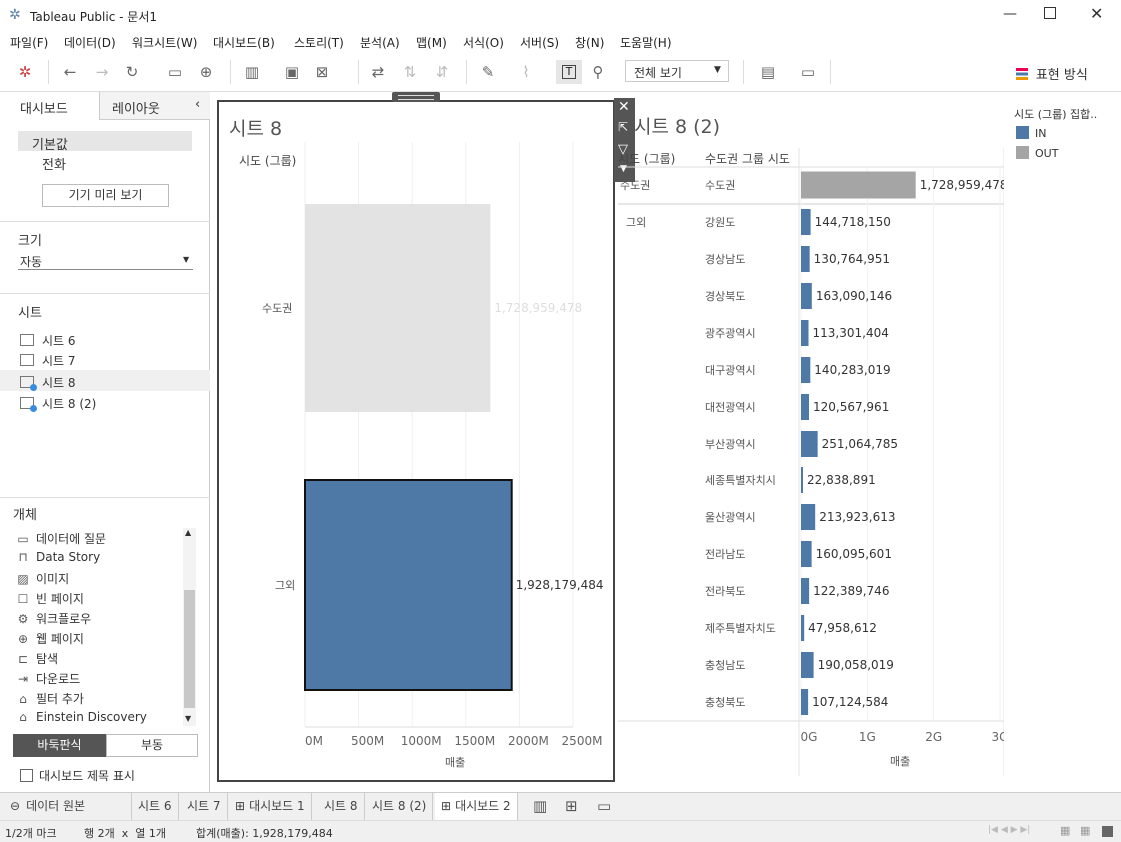  Describe the element at coordinates (48, 360) in the screenshot. I see `sheet-item-7: 시트 7` at that location.